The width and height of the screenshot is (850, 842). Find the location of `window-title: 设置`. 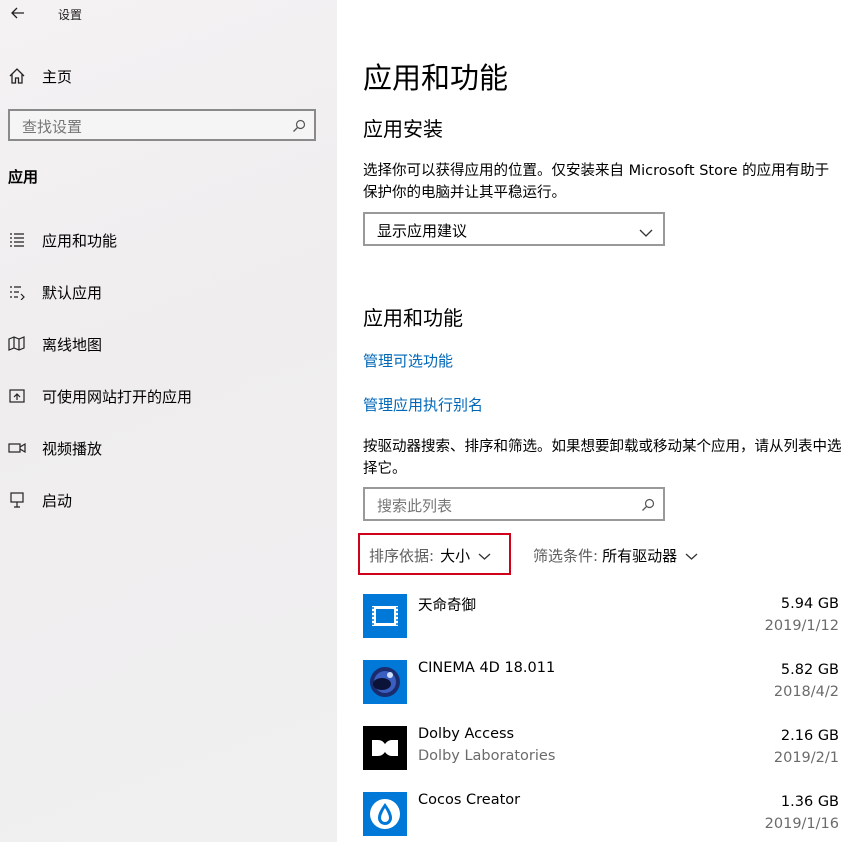

window-title: 设置 is located at coordinates (70, 15).